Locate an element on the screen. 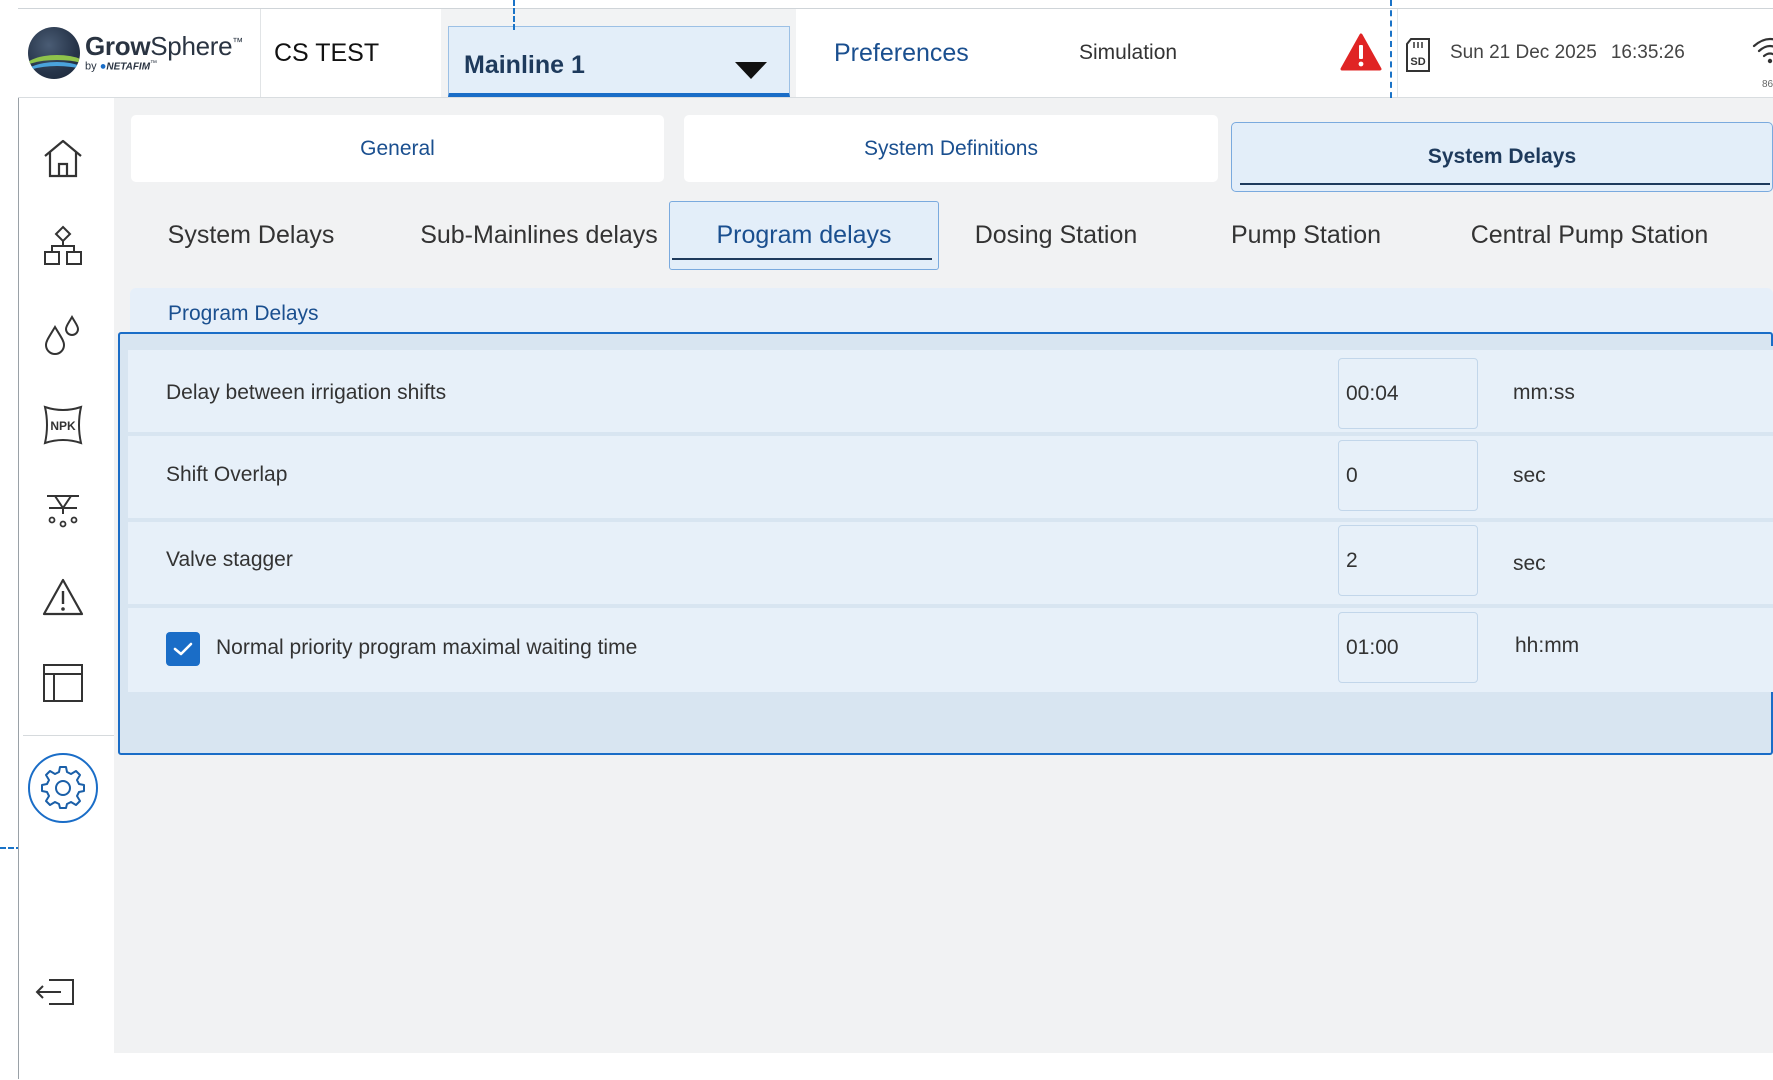 The height and width of the screenshot is (1080, 1773). setting-label: Valve stagger is located at coordinates (229, 559).